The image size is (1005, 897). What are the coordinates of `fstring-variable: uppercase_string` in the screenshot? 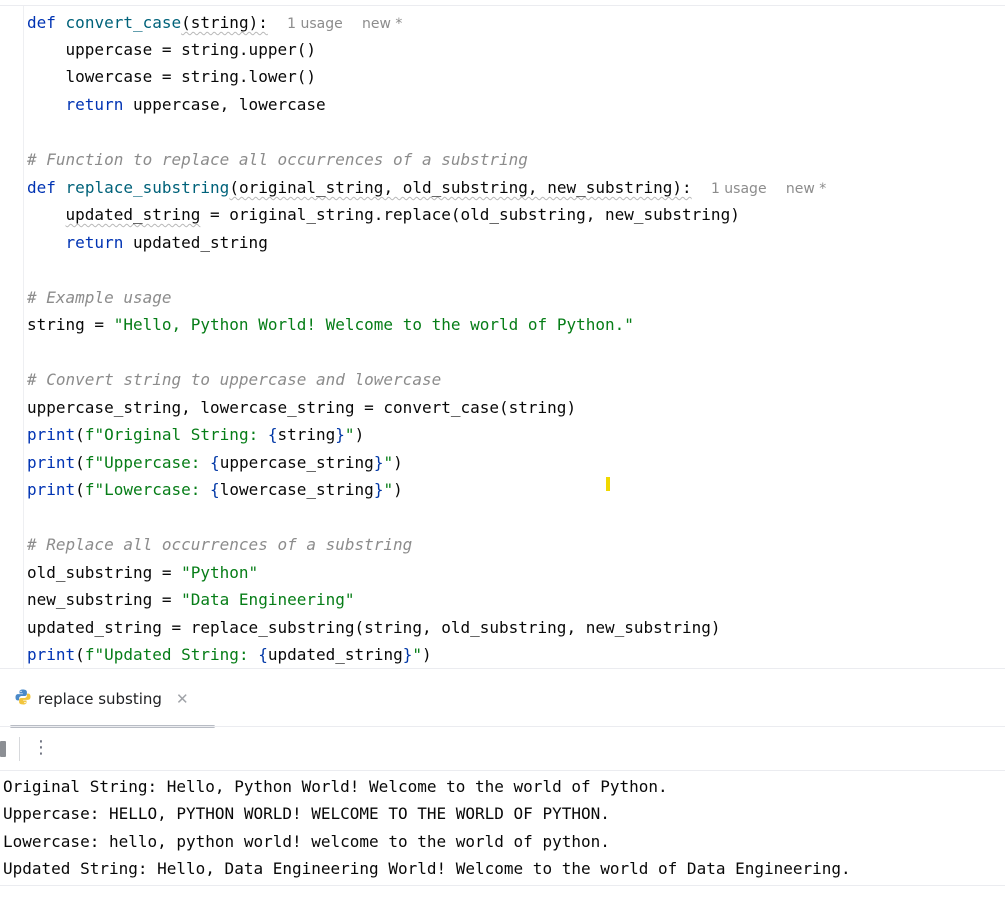 It's located at (296, 462).